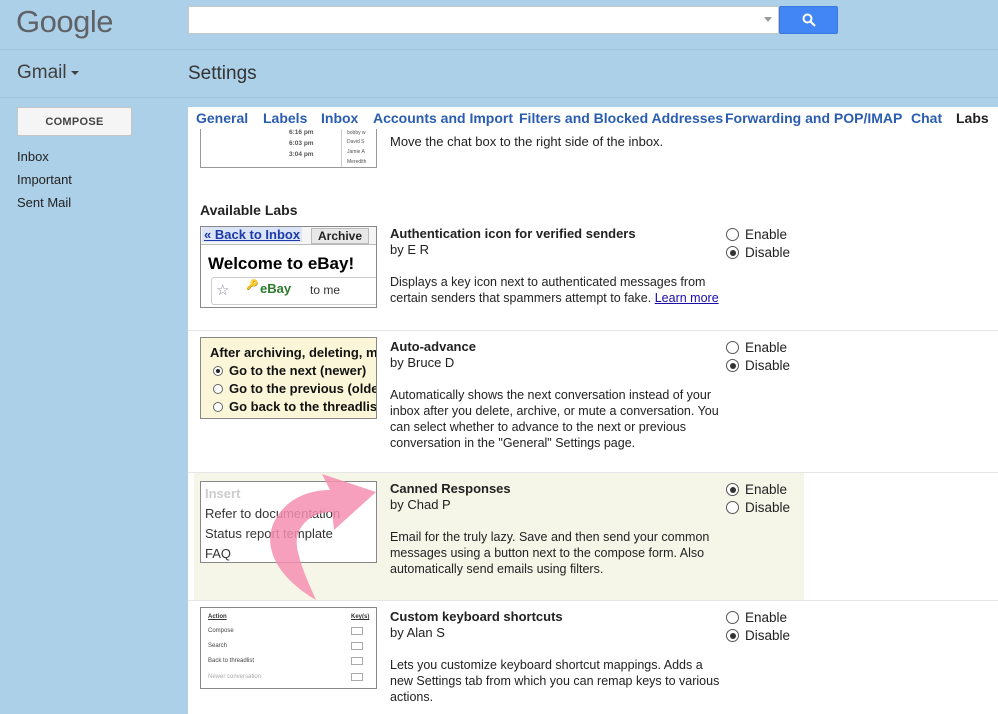 Image resolution: width=998 pixels, height=714 pixels. Describe the element at coordinates (44, 160) in the screenshot. I see `sidebar-item-inbox: Inbox` at that location.